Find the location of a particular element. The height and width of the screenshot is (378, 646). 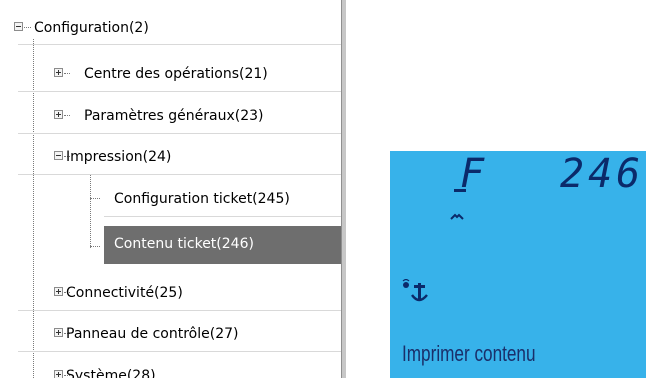

lcd-underscore is located at coordinates (460, 190).